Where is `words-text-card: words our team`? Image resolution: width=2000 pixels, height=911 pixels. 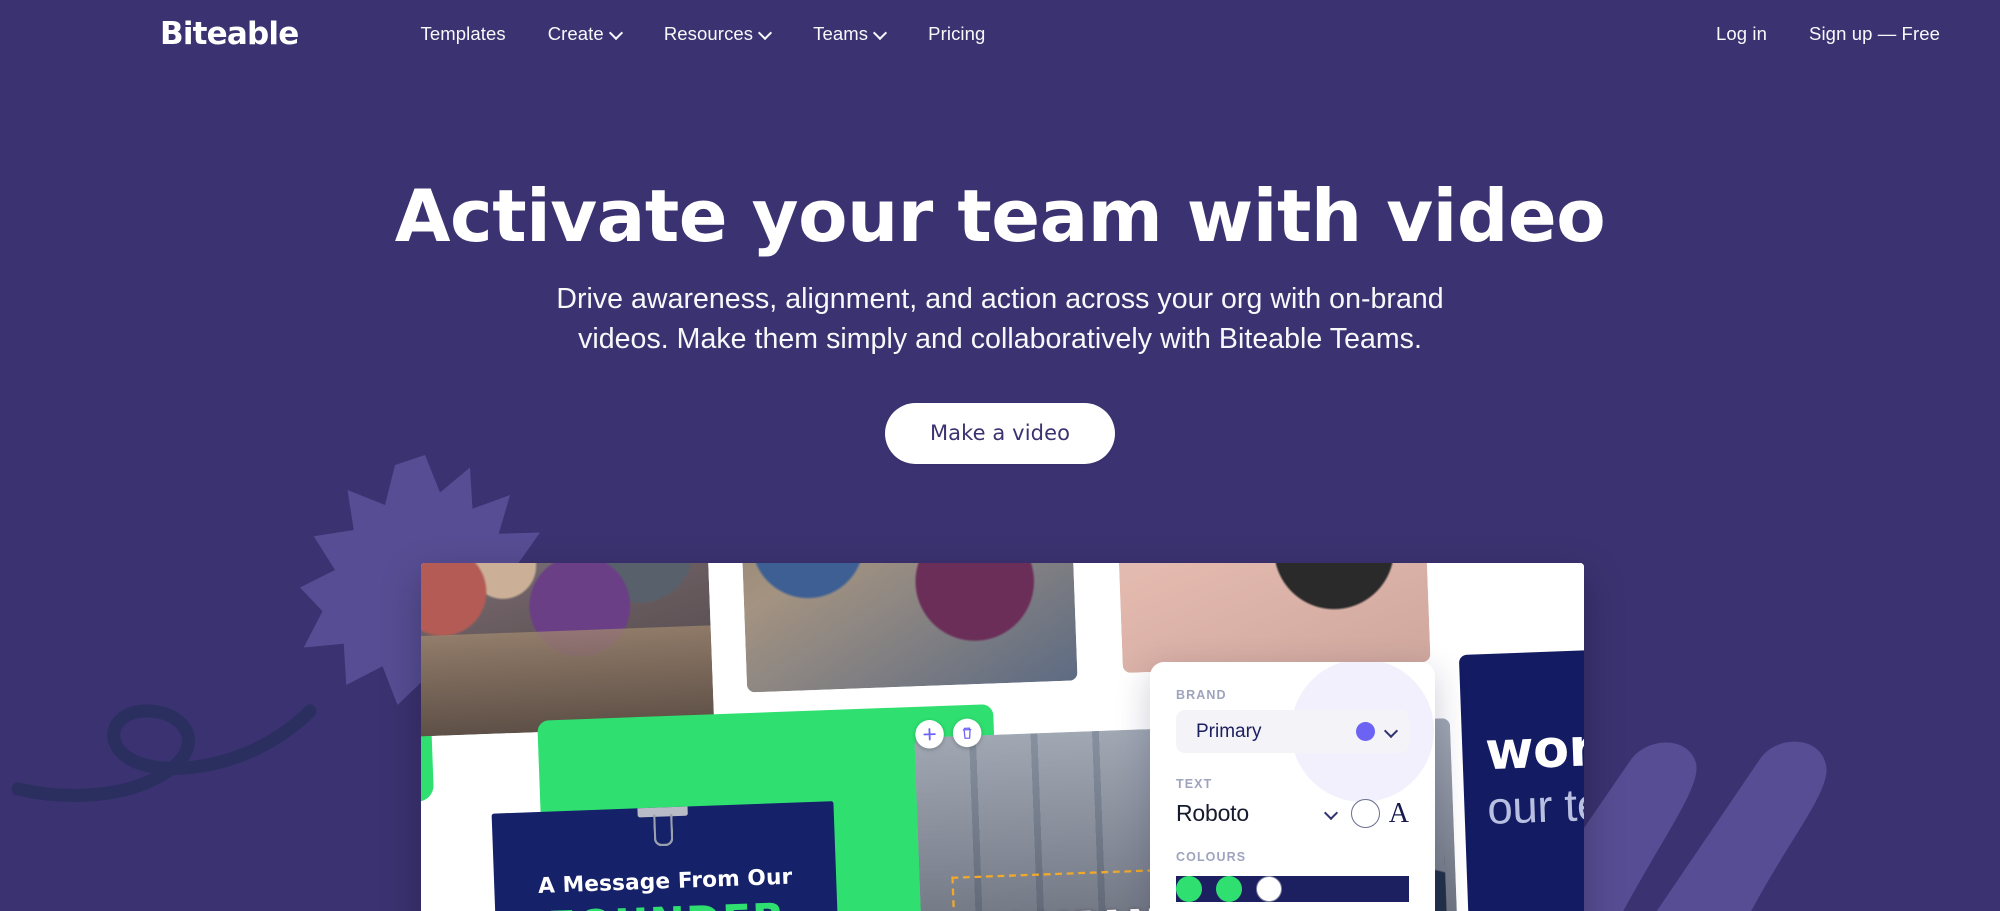 words-text-card: words our team is located at coordinates (1521, 777).